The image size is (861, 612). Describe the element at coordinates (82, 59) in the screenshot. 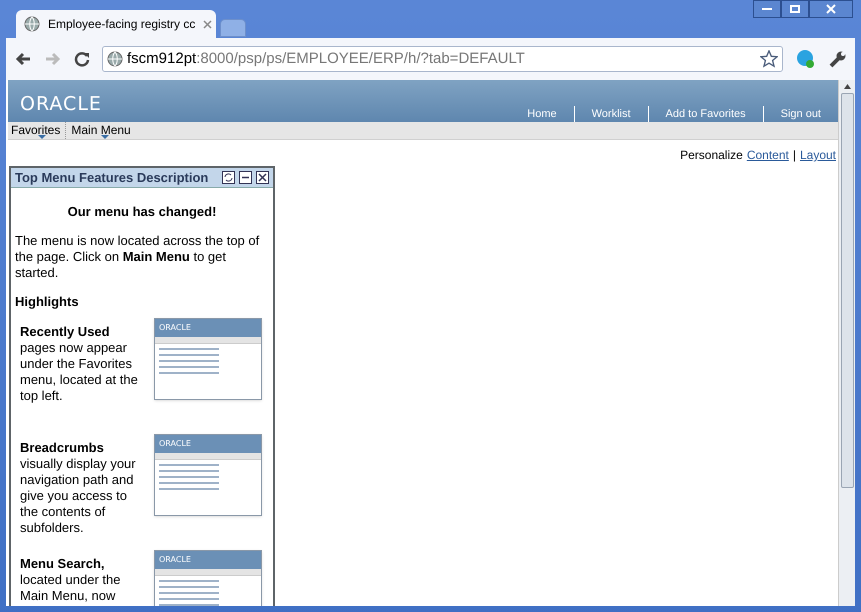

I see `reload-icon` at that location.